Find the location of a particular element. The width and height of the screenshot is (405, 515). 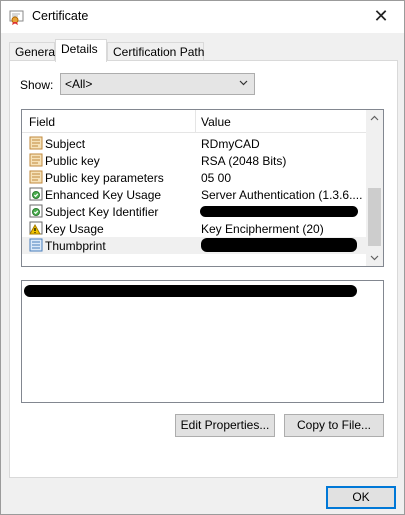

field-name: Key Usage is located at coordinates (74, 229).